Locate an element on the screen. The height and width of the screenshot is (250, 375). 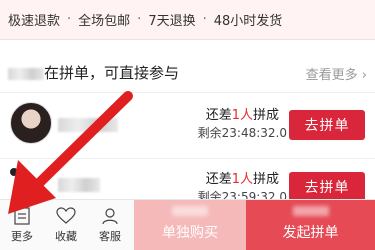
group-section-header: 在拼单，可直接参与 查看更多 › is located at coordinates (187, 72).